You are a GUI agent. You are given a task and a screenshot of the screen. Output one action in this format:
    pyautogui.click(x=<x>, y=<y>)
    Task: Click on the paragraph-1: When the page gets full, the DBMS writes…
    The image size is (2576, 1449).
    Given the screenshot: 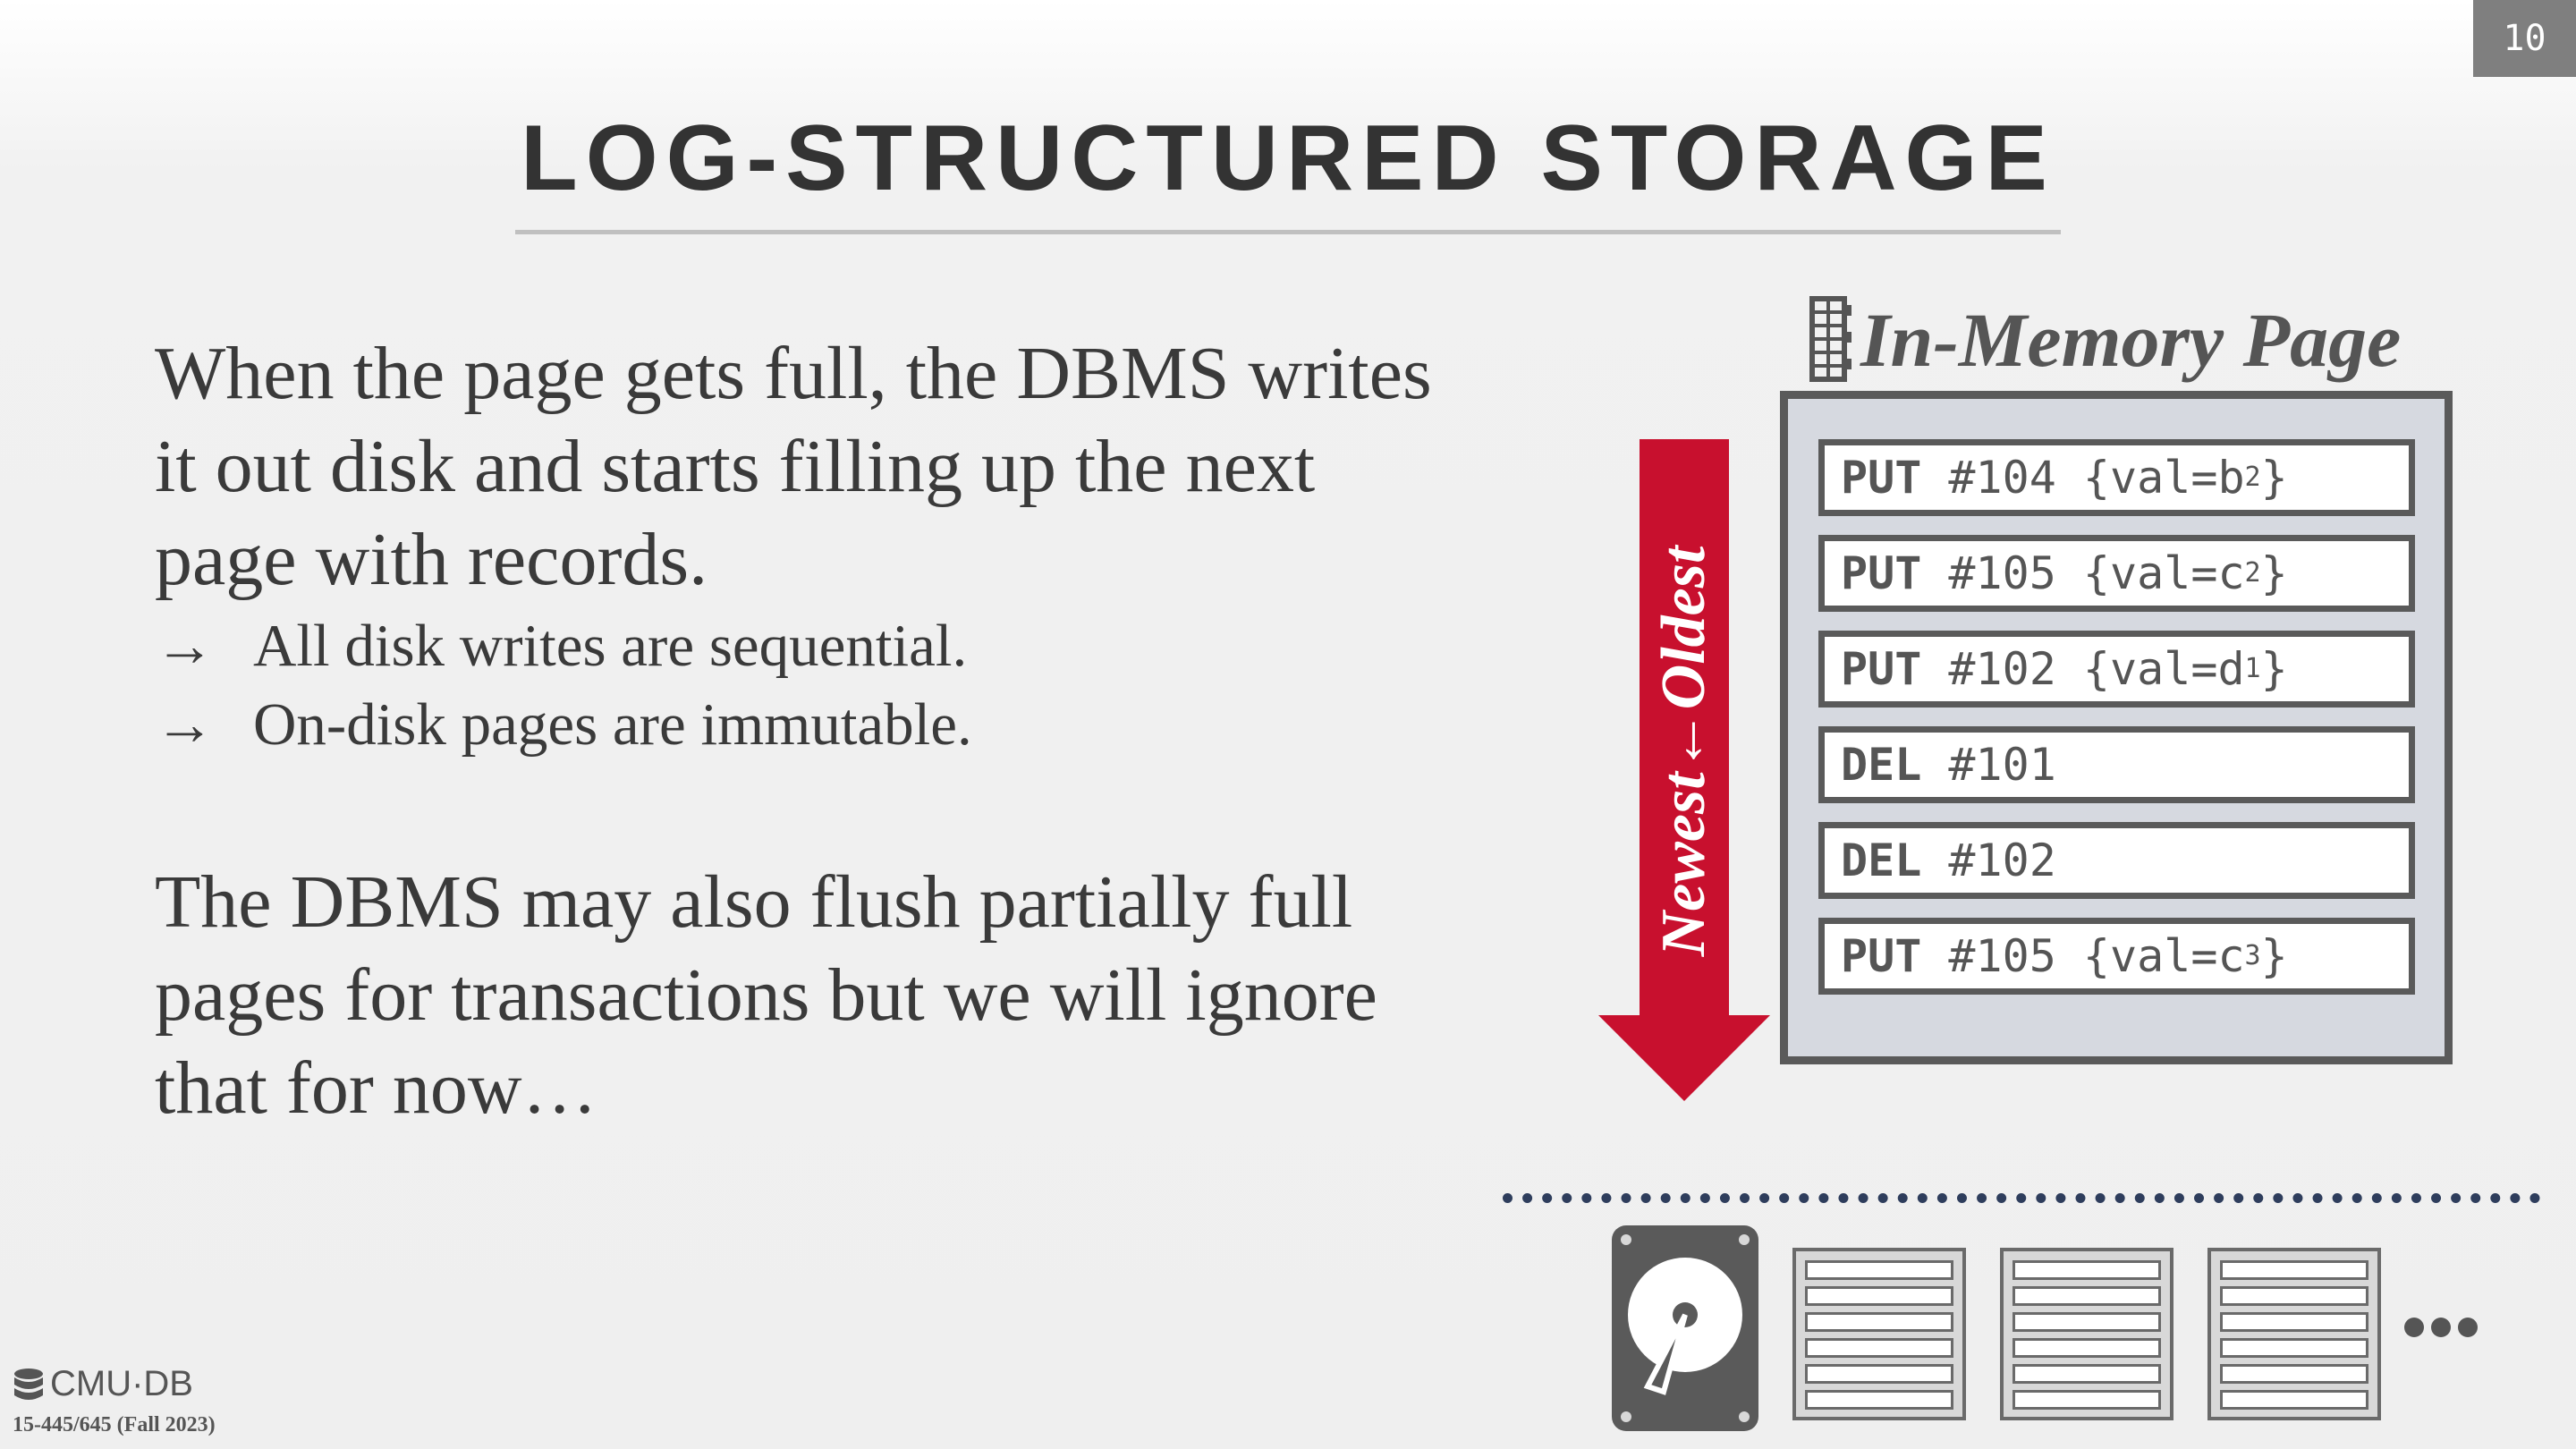 What is the action you would take?
    pyautogui.click(x=793, y=466)
    